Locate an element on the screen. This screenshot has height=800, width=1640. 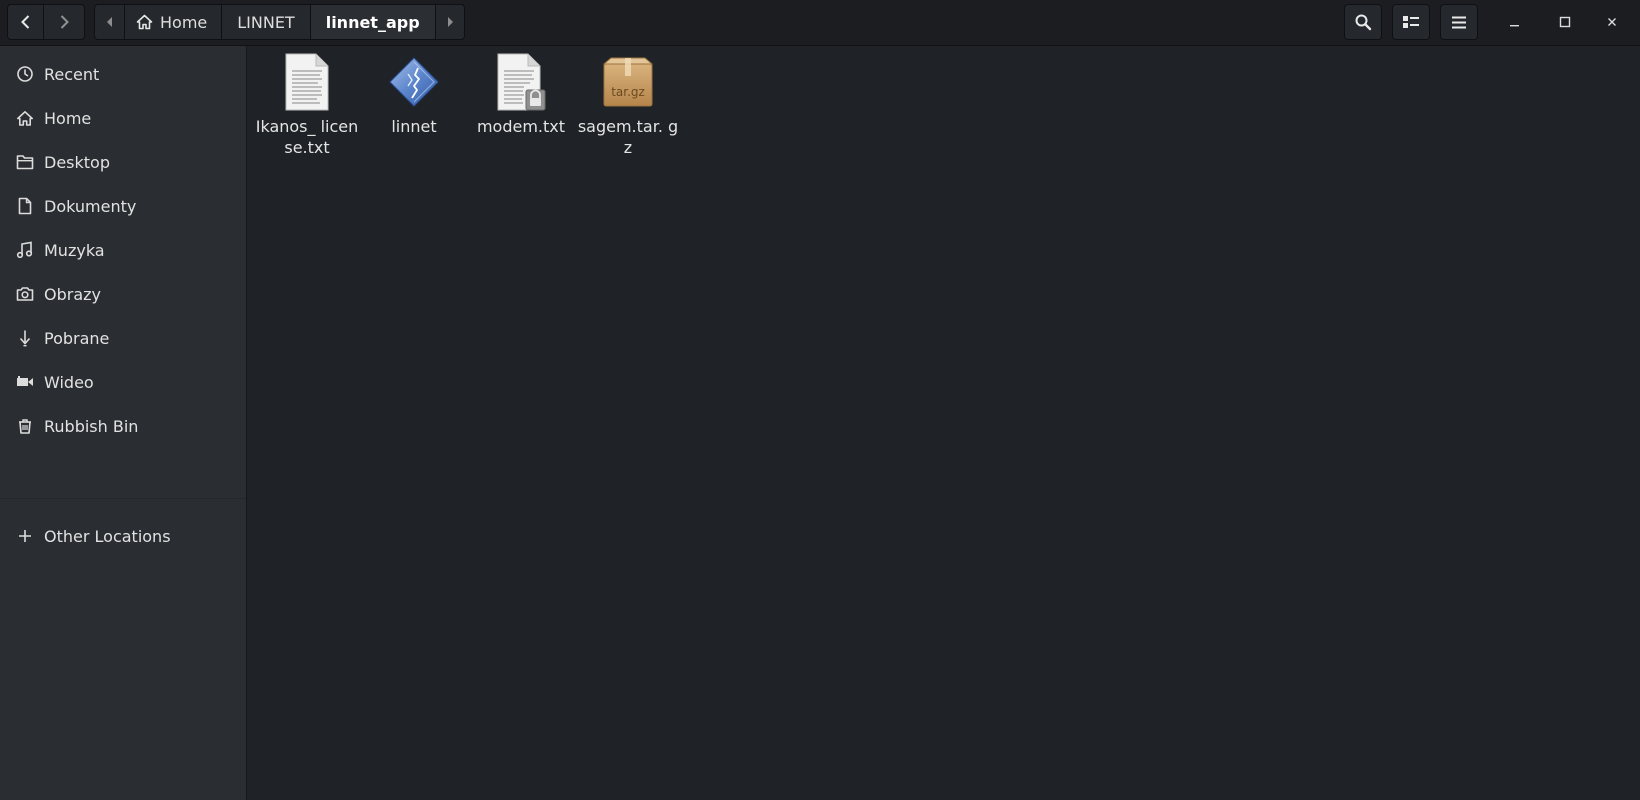
sidebar-item-dokumenty: Dokumenty is located at coordinates (123, 206).